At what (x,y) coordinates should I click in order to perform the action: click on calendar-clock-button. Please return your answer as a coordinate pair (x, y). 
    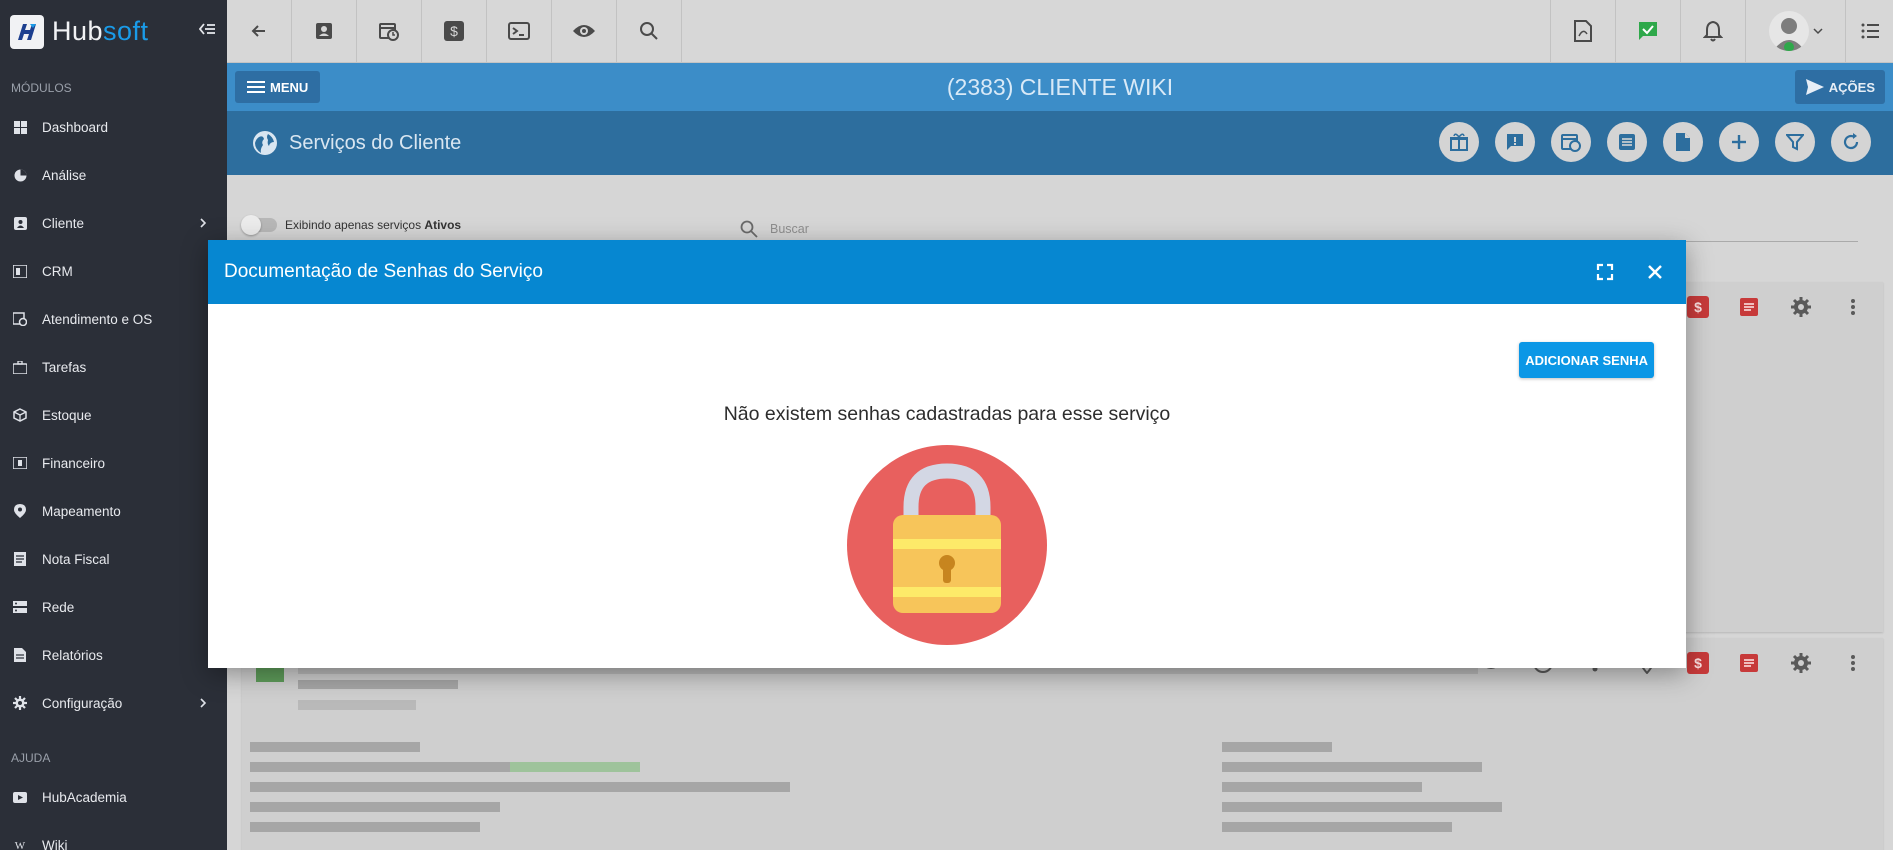
    Looking at the image, I should click on (389, 31).